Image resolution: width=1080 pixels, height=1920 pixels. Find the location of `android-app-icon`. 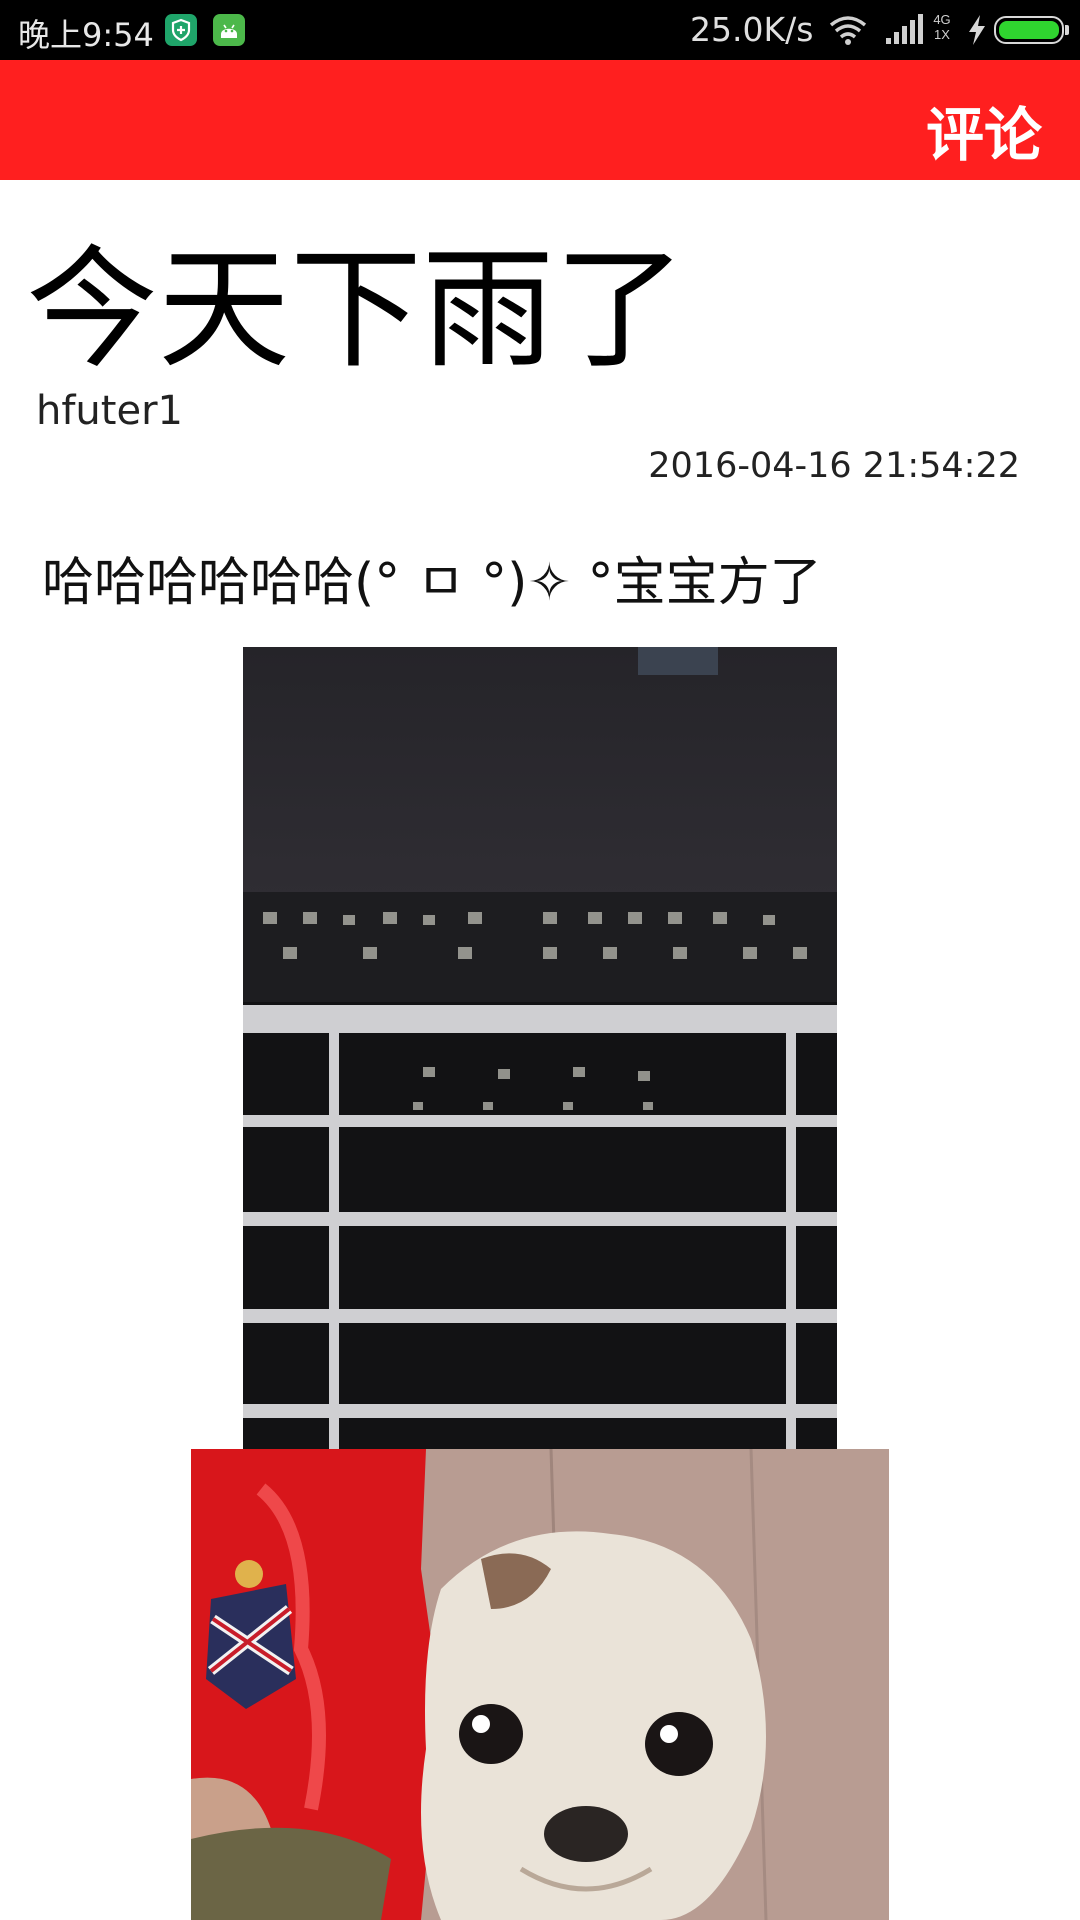

android-app-icon is located at coordinates (229, 30).